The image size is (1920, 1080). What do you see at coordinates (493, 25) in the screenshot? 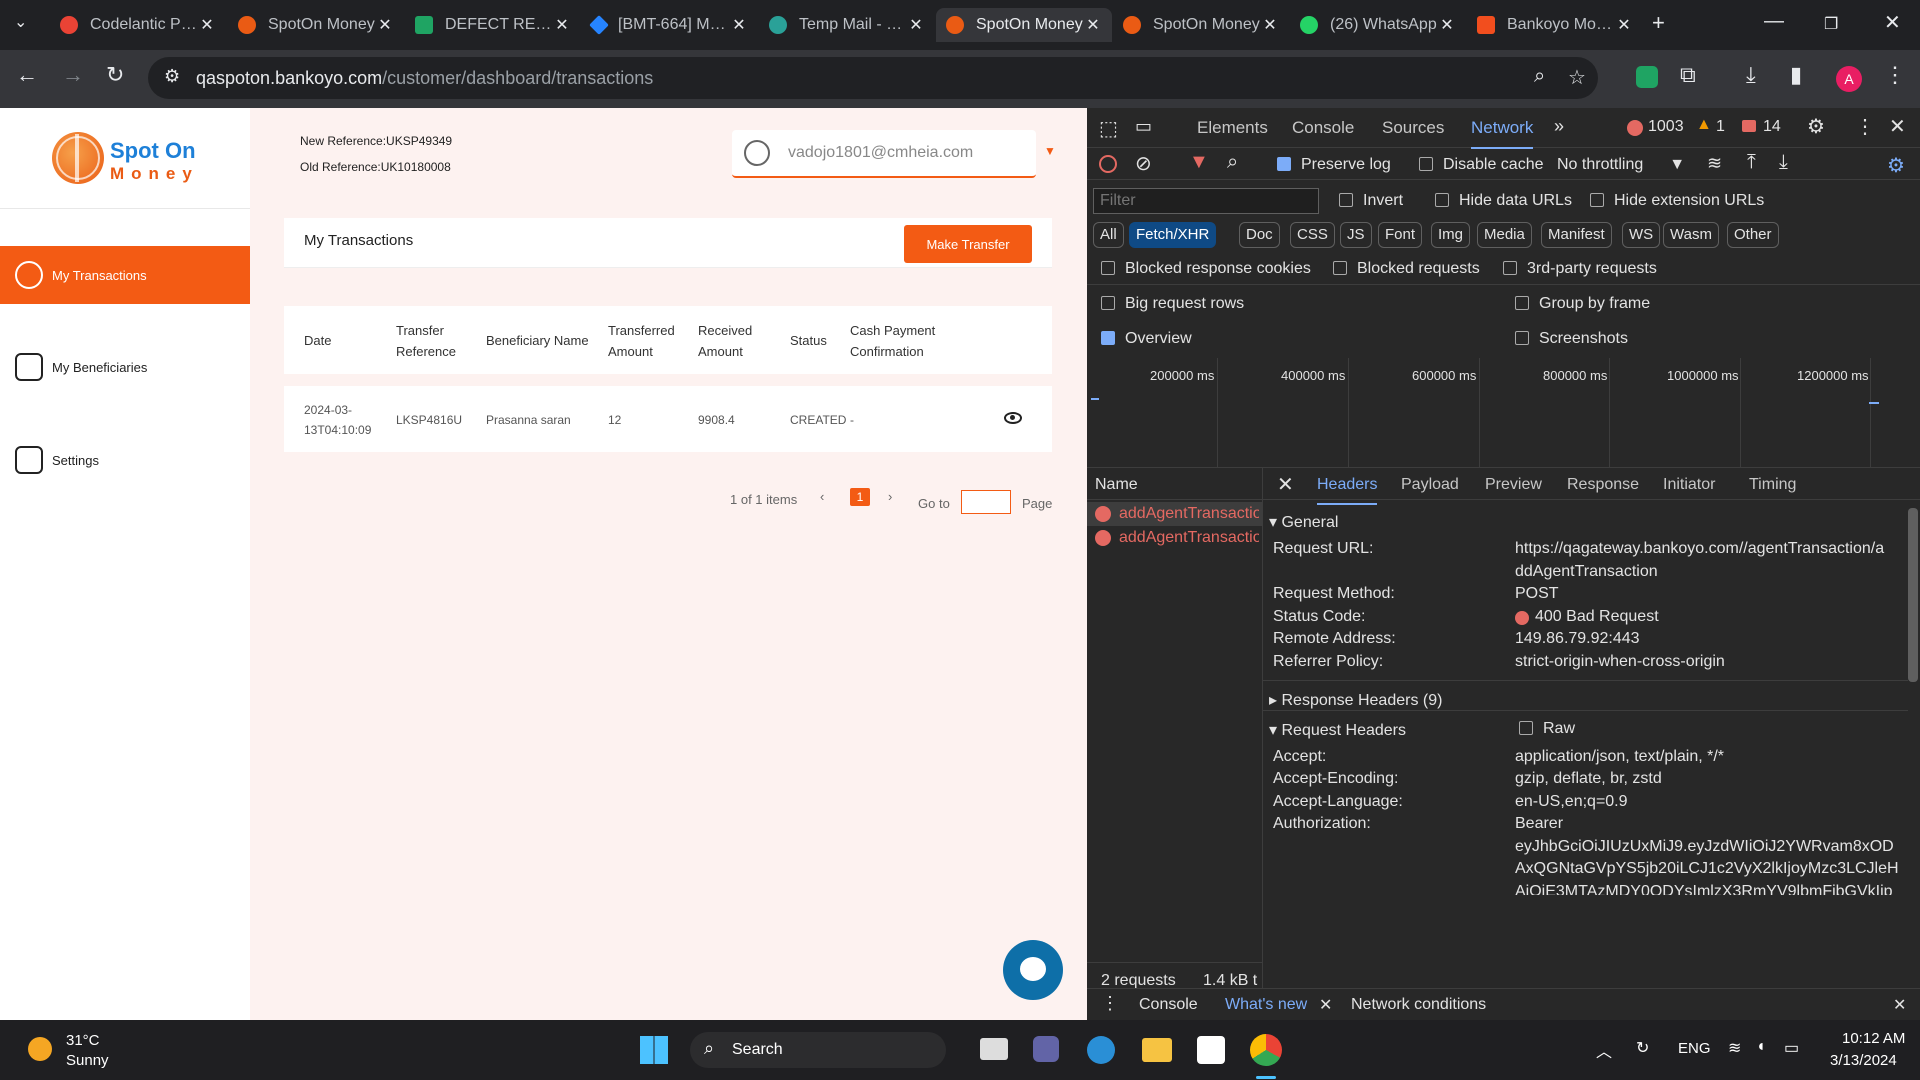
I see `browser-tab: DEFECT REPORT✕` at bounding box center [493, 25].